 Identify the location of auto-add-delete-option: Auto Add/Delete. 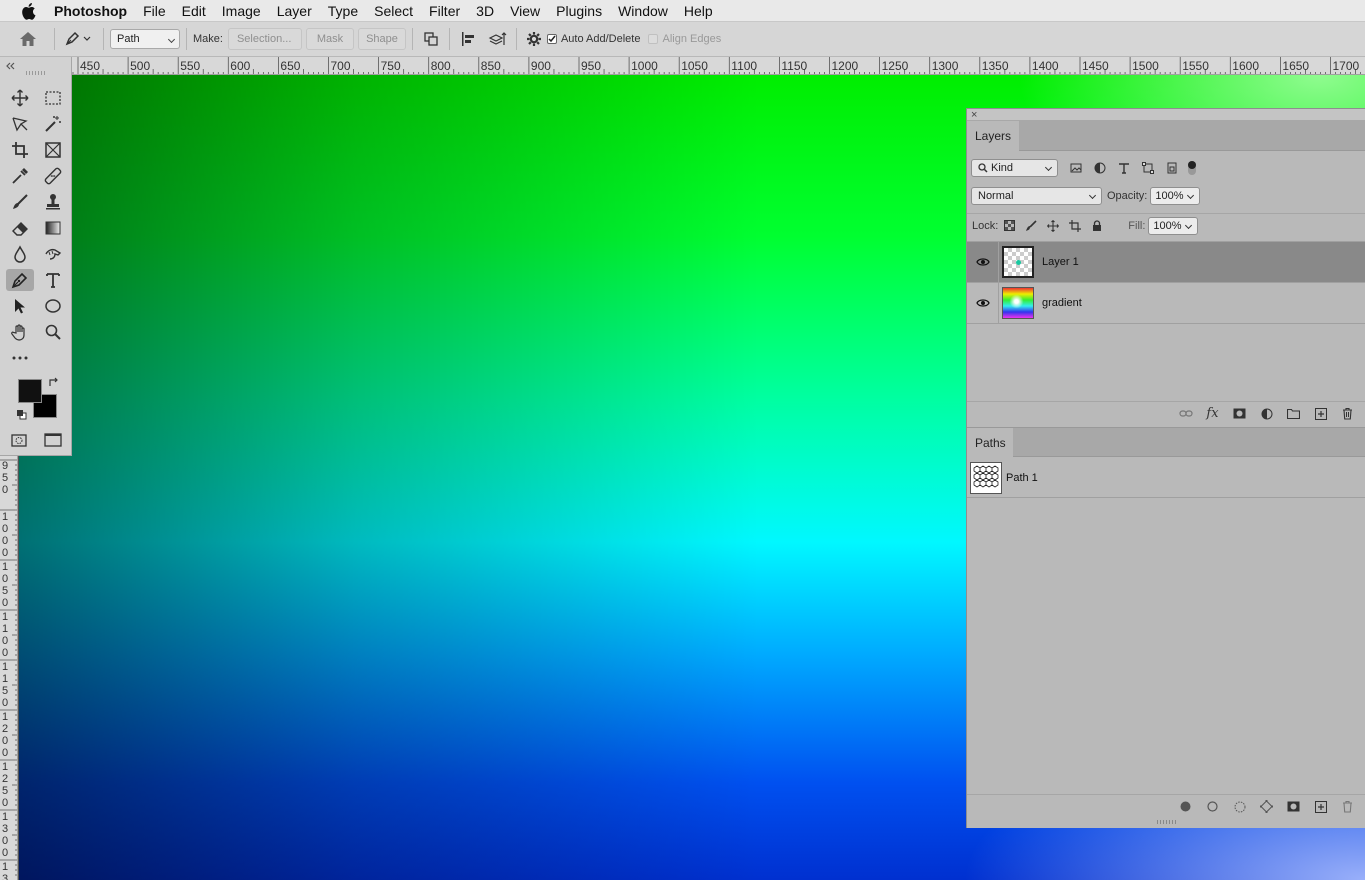
(593, 39).